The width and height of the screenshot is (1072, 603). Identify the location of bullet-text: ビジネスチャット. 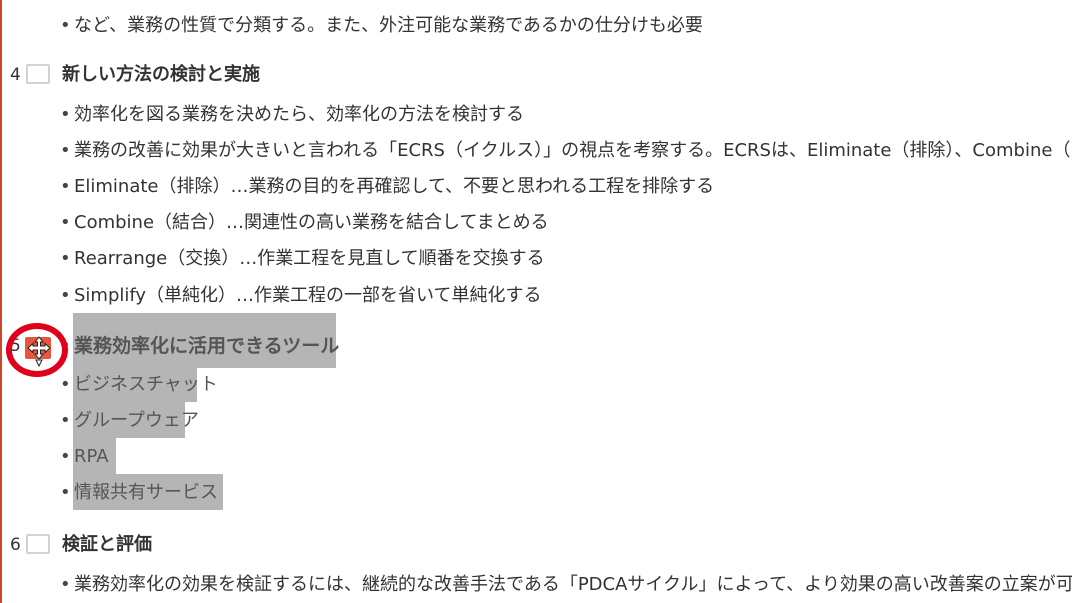
(146, 385).